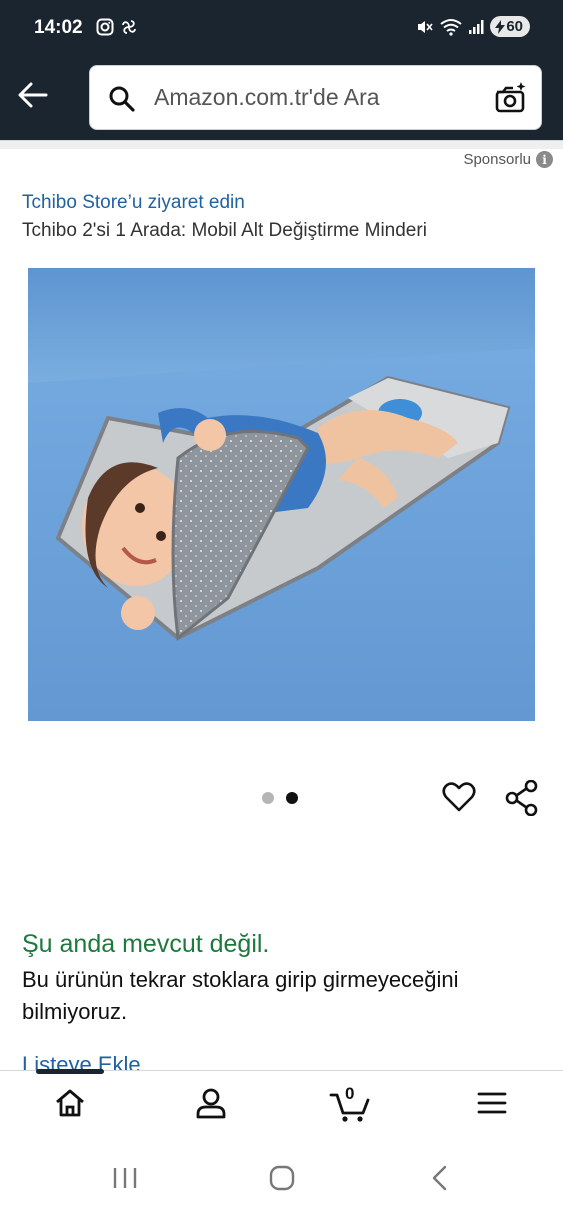 The image size is (563, 1219). What do you see at coordinates (281, 1105) in the screenshot?
I see `bottom-nav: 0` at bounding box center [281, 1105].